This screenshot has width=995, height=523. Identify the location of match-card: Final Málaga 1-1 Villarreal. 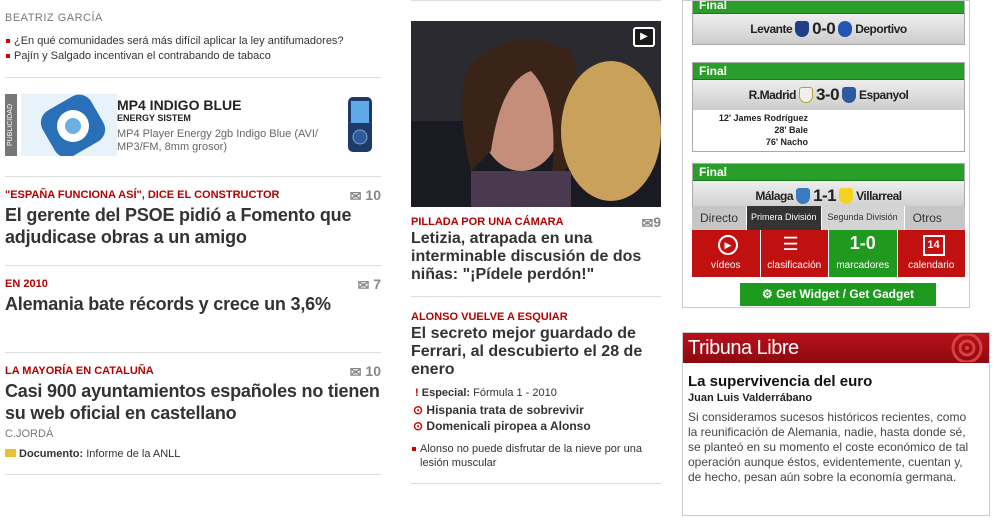
(828, 187).